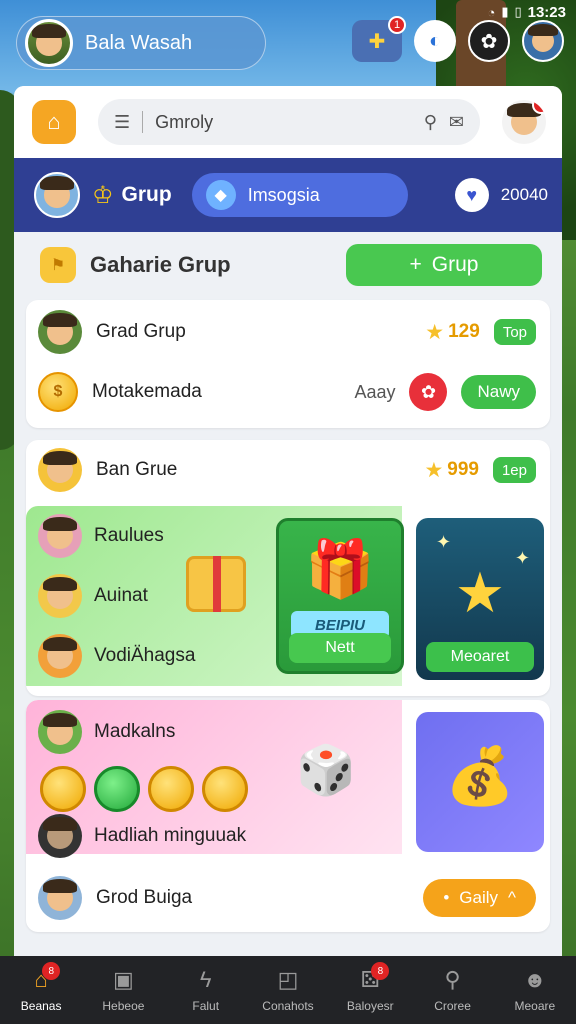  I want to click on home-icon: ⌂, so click(54, 122).